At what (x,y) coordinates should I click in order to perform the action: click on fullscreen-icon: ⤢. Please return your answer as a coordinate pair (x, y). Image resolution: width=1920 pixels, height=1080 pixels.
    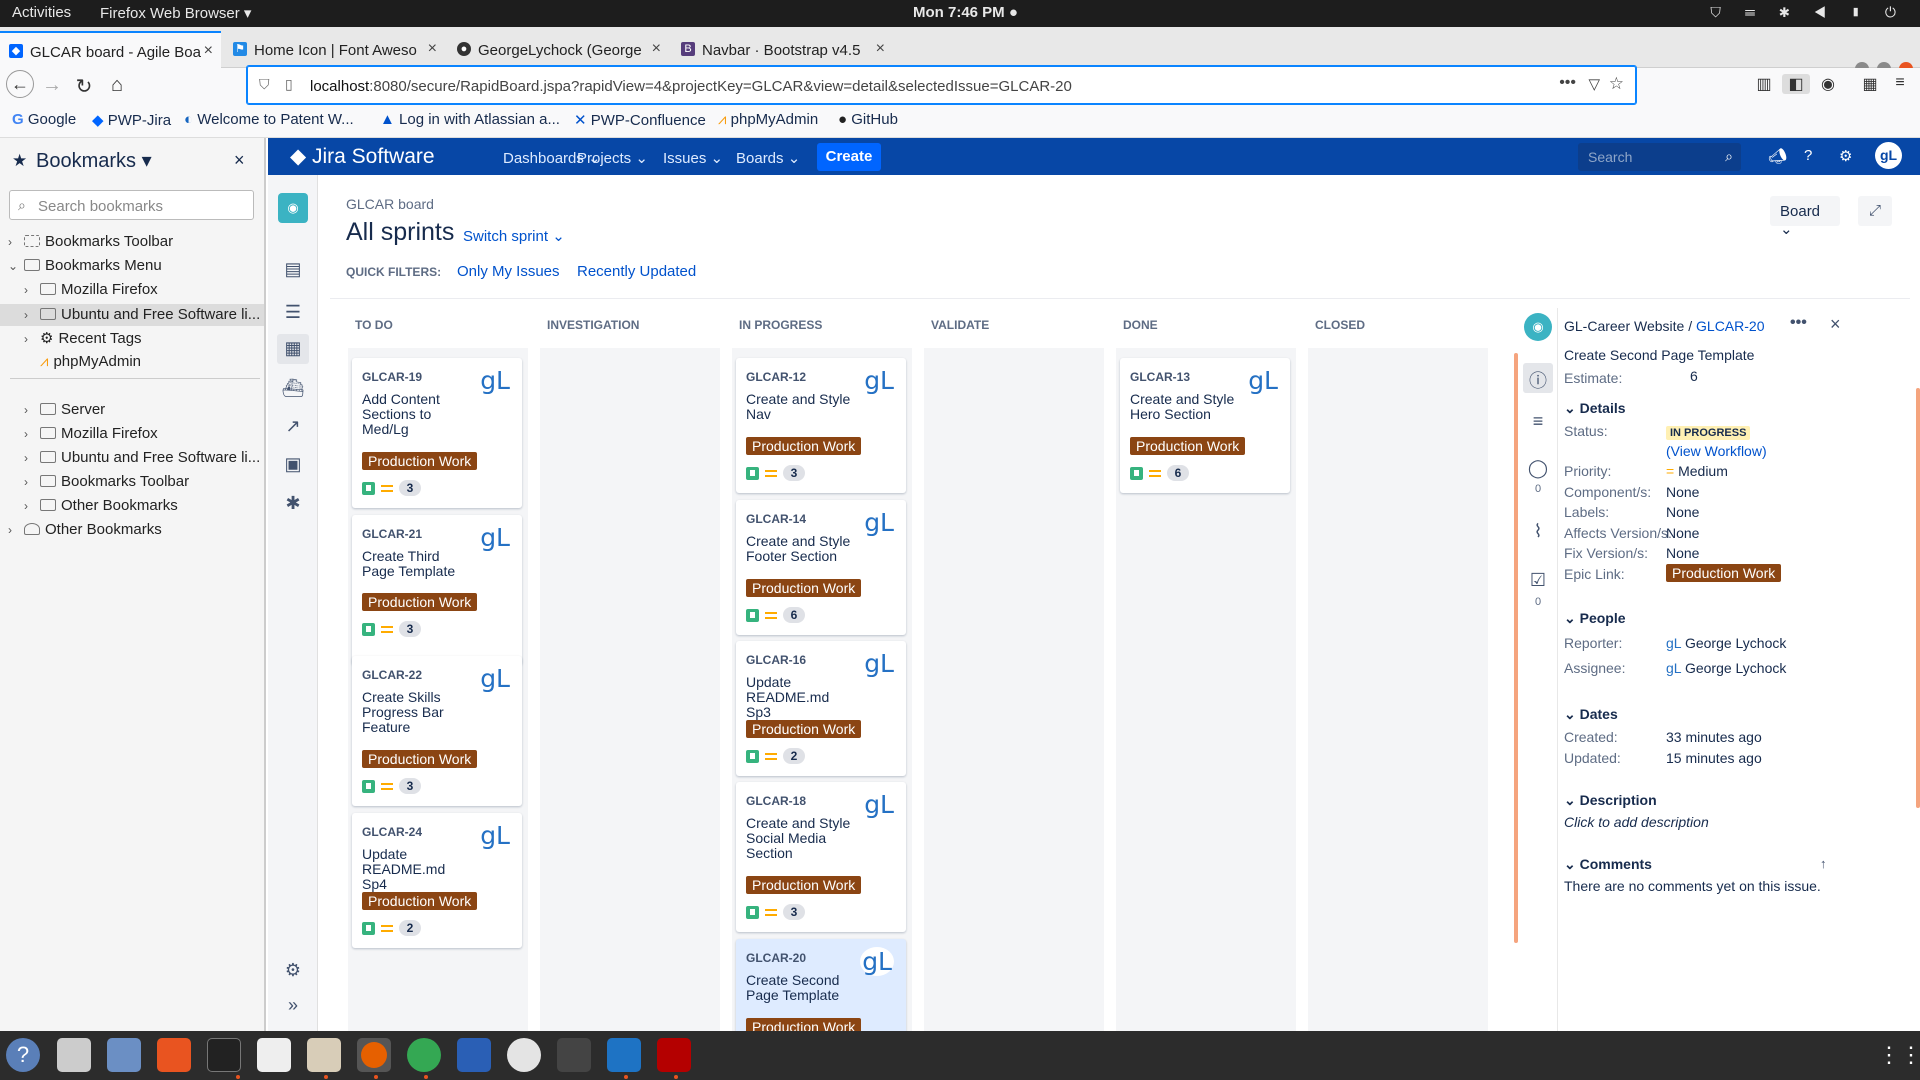
    Looking at the image, I should click on (1875, 211).